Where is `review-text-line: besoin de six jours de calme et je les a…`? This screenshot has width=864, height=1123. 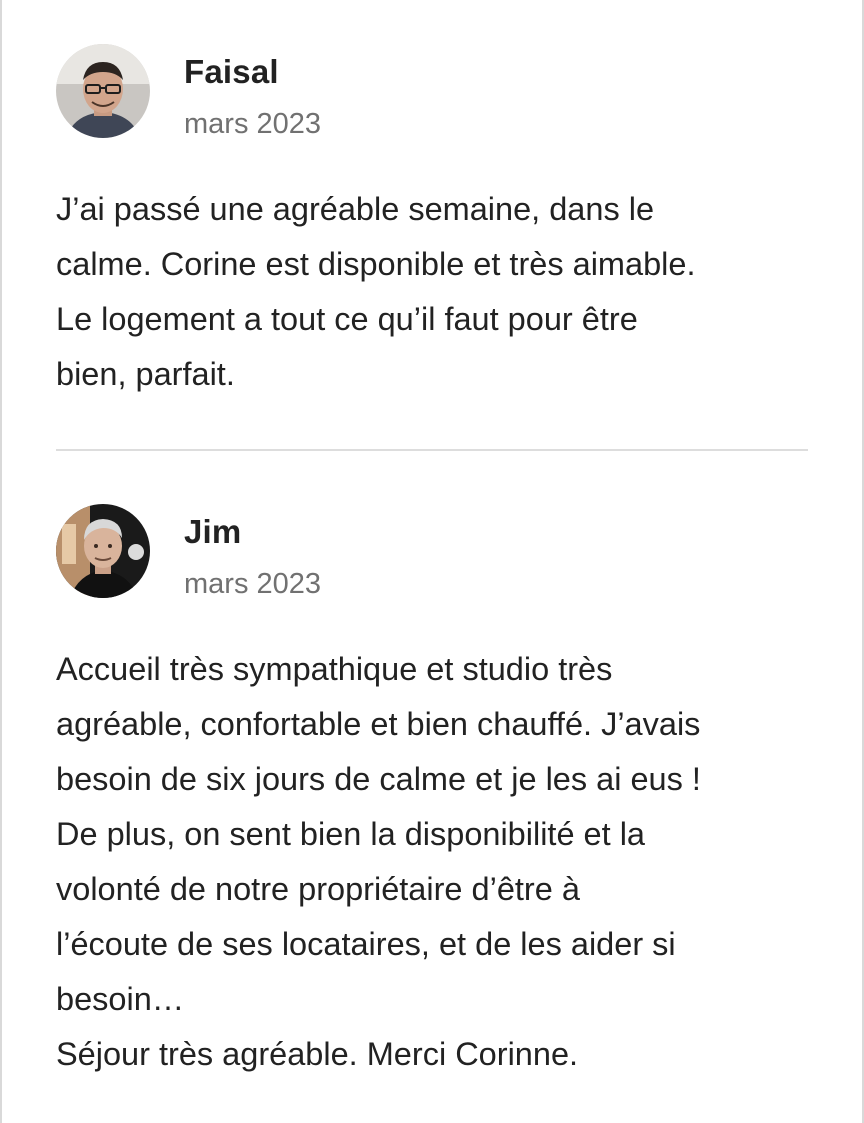
review-text-line: besoin de six jours de calme et je les a… is located at coordinates (378, 779).